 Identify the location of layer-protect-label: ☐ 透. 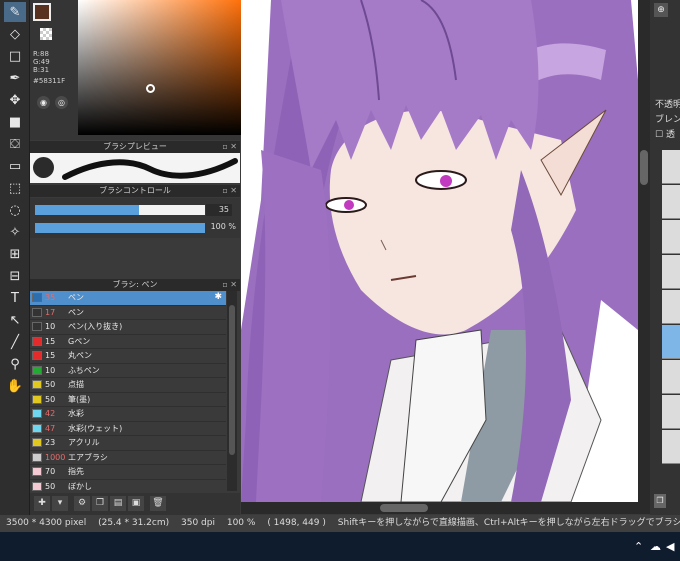
(665, 135).